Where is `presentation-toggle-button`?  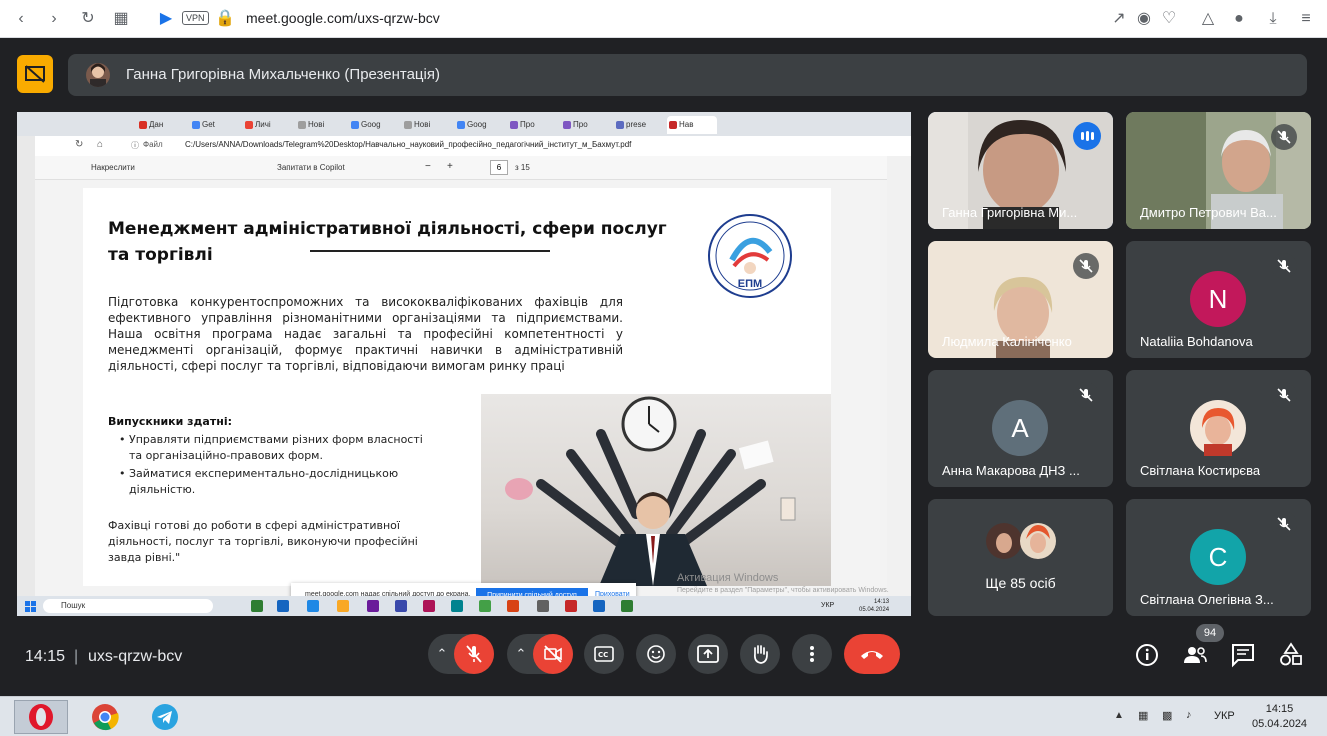 presentation-toggle-button is located at coordinates (35, 74).